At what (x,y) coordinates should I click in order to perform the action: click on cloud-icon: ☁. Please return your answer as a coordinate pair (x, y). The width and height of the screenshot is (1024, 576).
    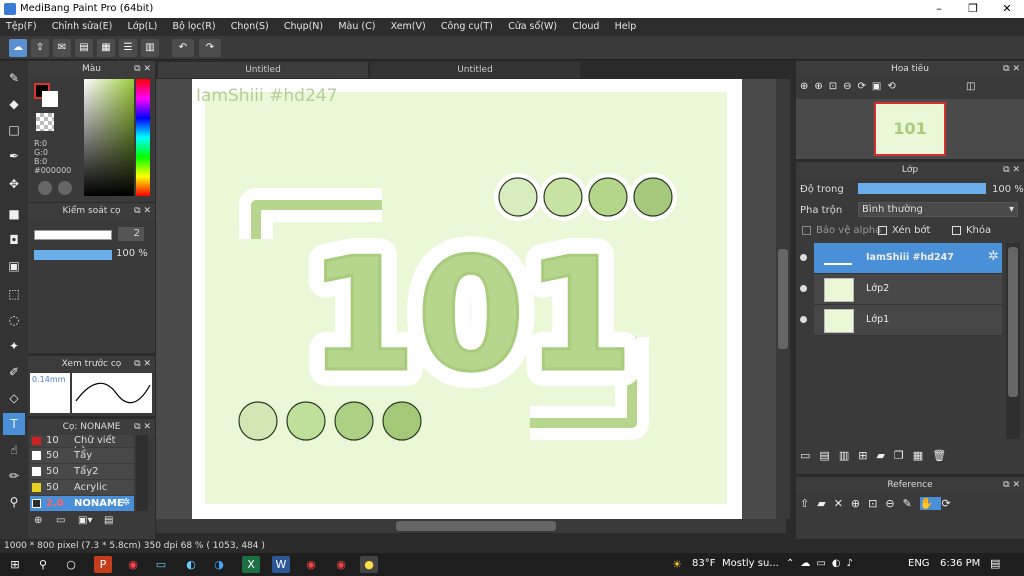
    Looking at the image, I should click on (18, 48).